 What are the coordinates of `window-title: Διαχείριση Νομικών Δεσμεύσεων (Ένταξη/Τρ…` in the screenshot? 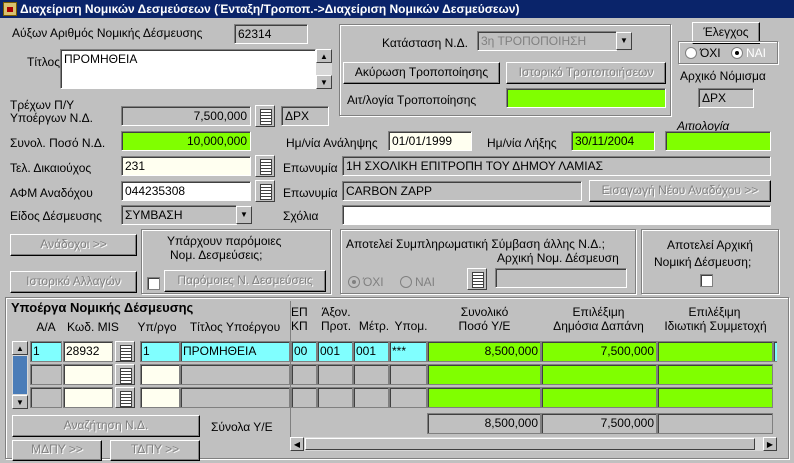 It's located at (397, 9).